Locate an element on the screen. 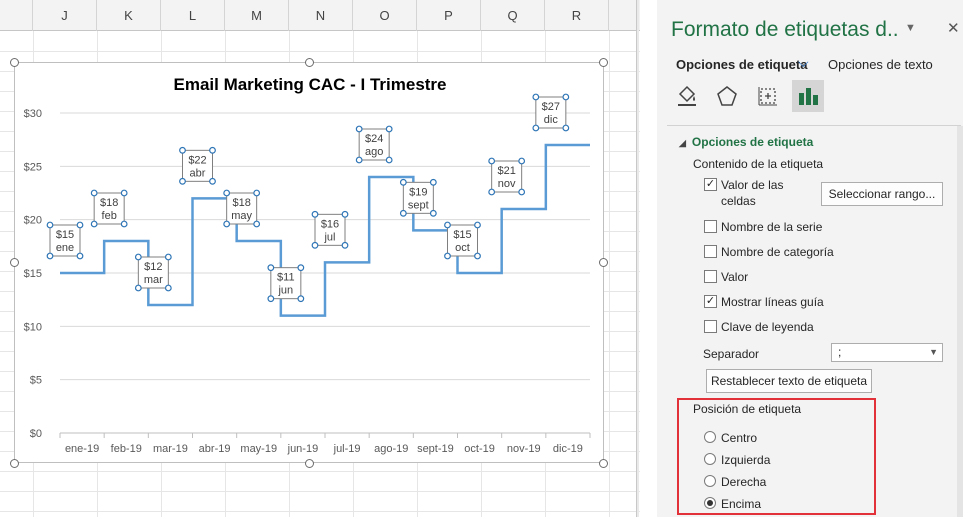  column-header-k: K is located at coordinates (129, 15).